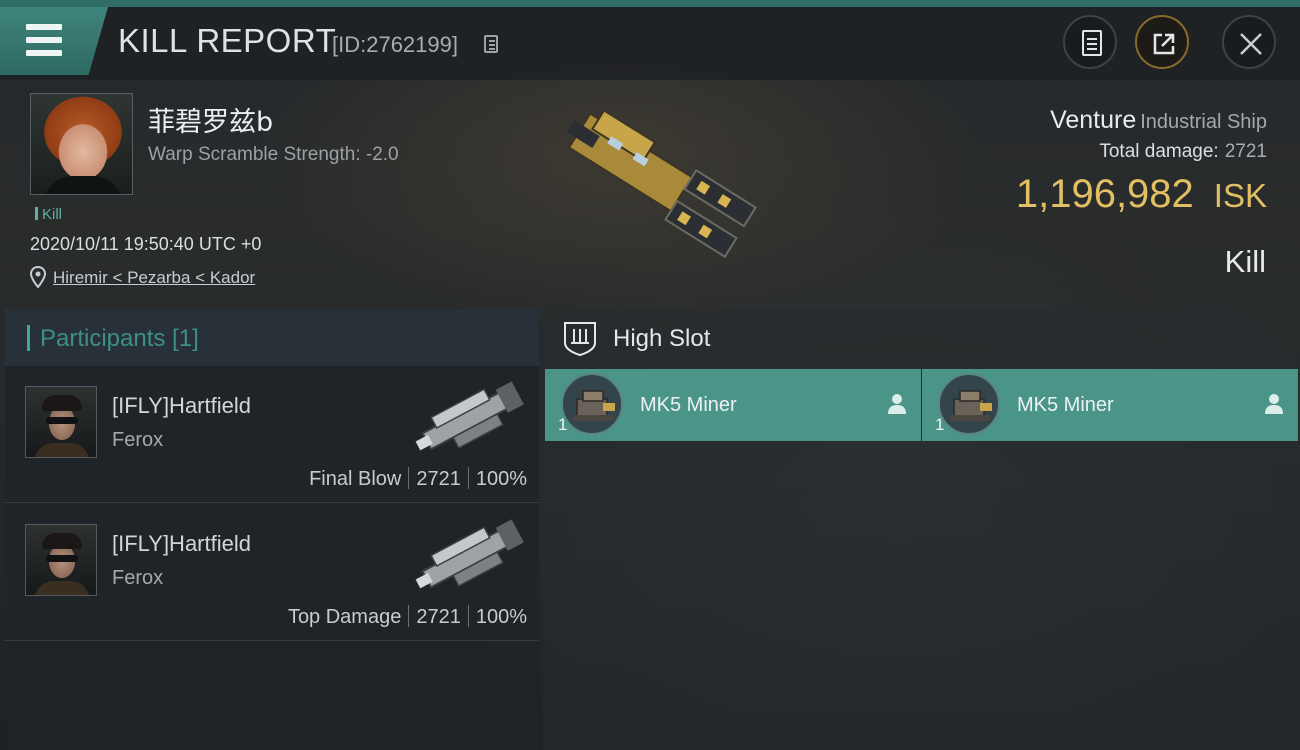 This screenshot has height=750, width=1300. Describe the element at coordinates (272, 337) in the screenshot. I see `participants-tab: Participants [1]` at that location.